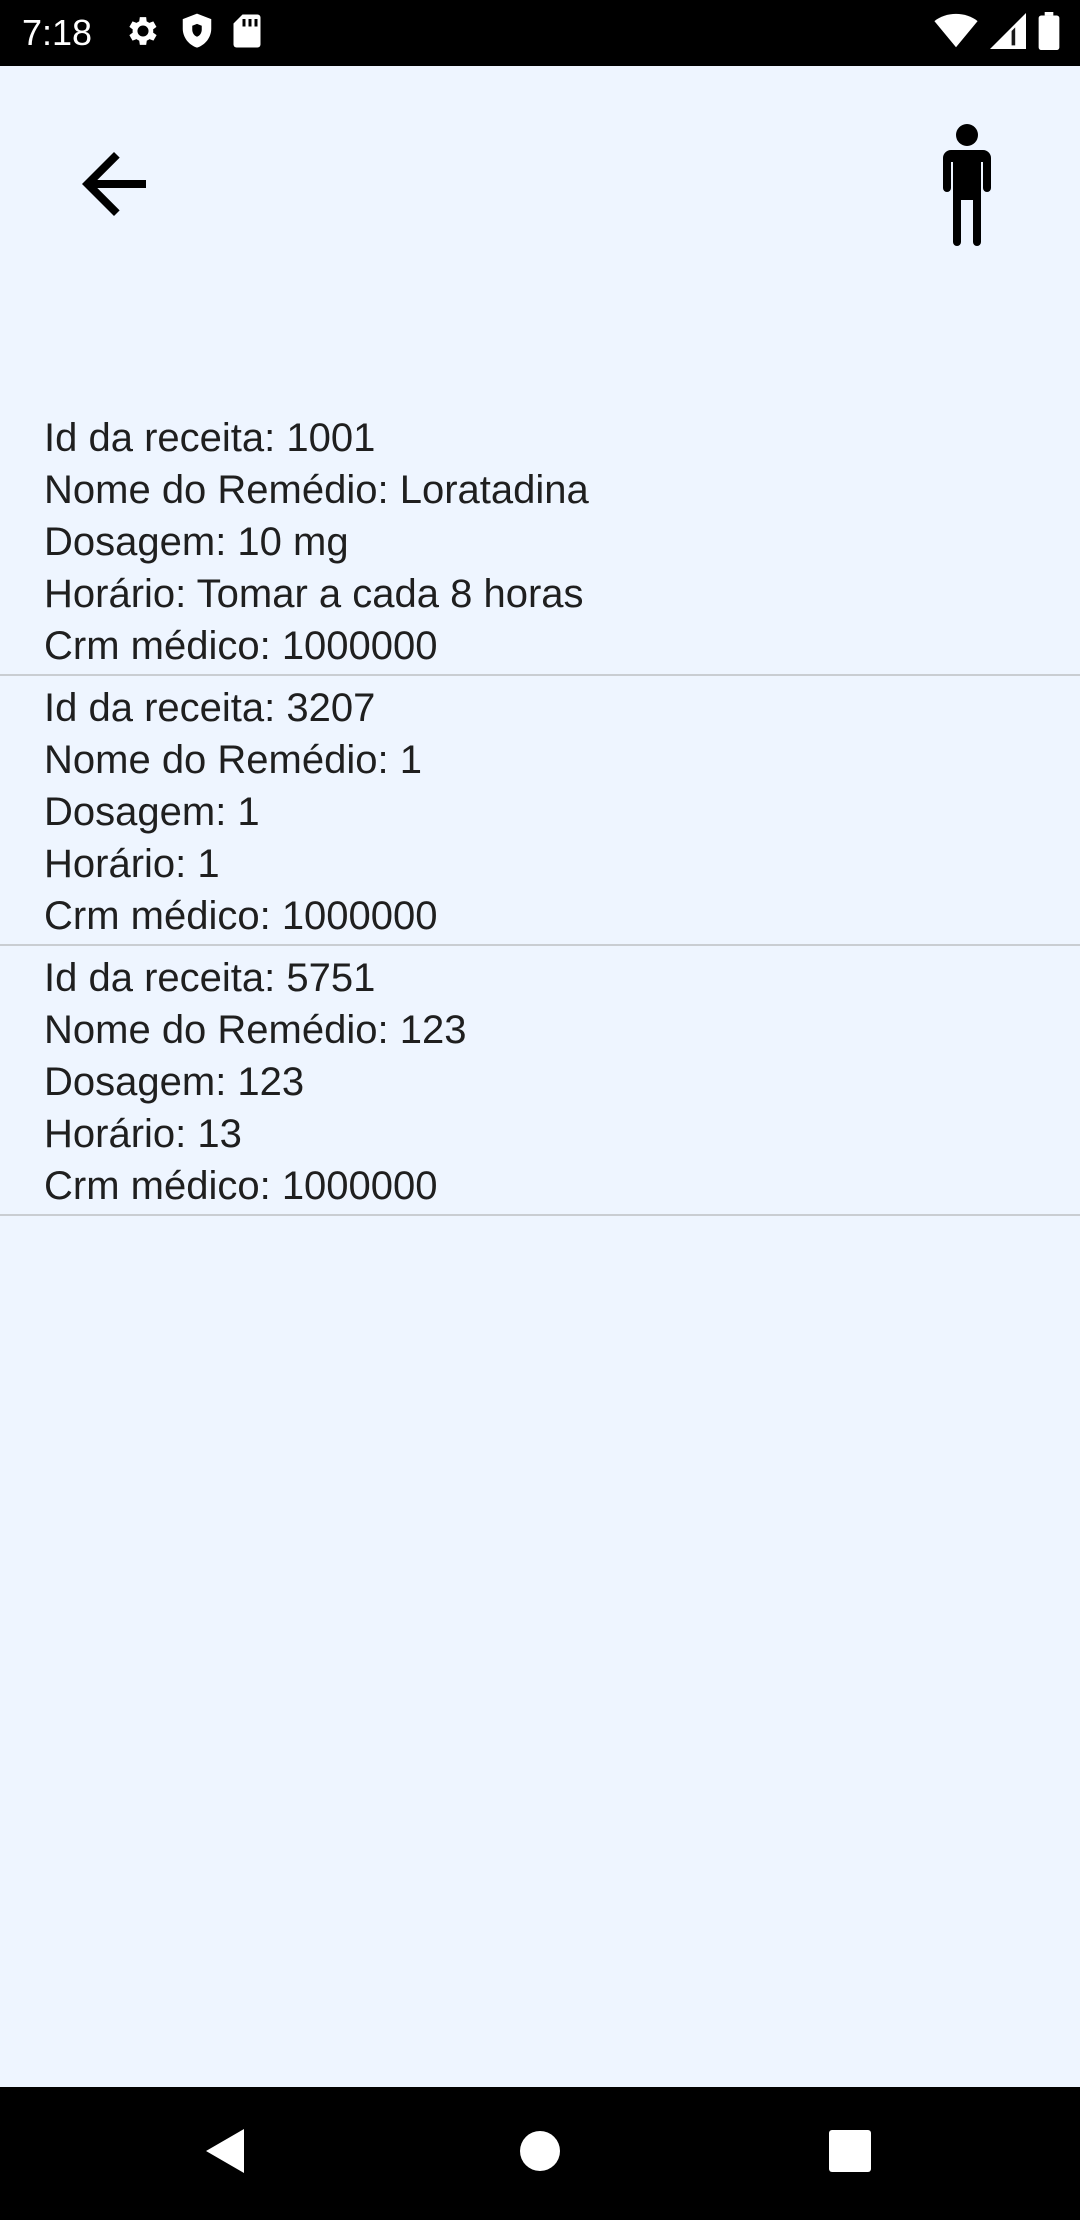 This screenshot has width=1080, height=2220. I want to click on prescription-id: Id da receita: 1001, so click(210, 438).